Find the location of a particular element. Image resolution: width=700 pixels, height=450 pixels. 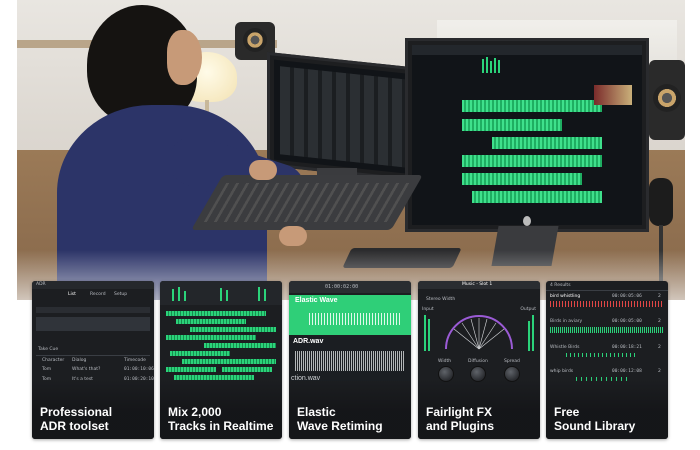

card-caption: Mix 2,000 Tracks in Realtime is located at coordinates (221, 419).